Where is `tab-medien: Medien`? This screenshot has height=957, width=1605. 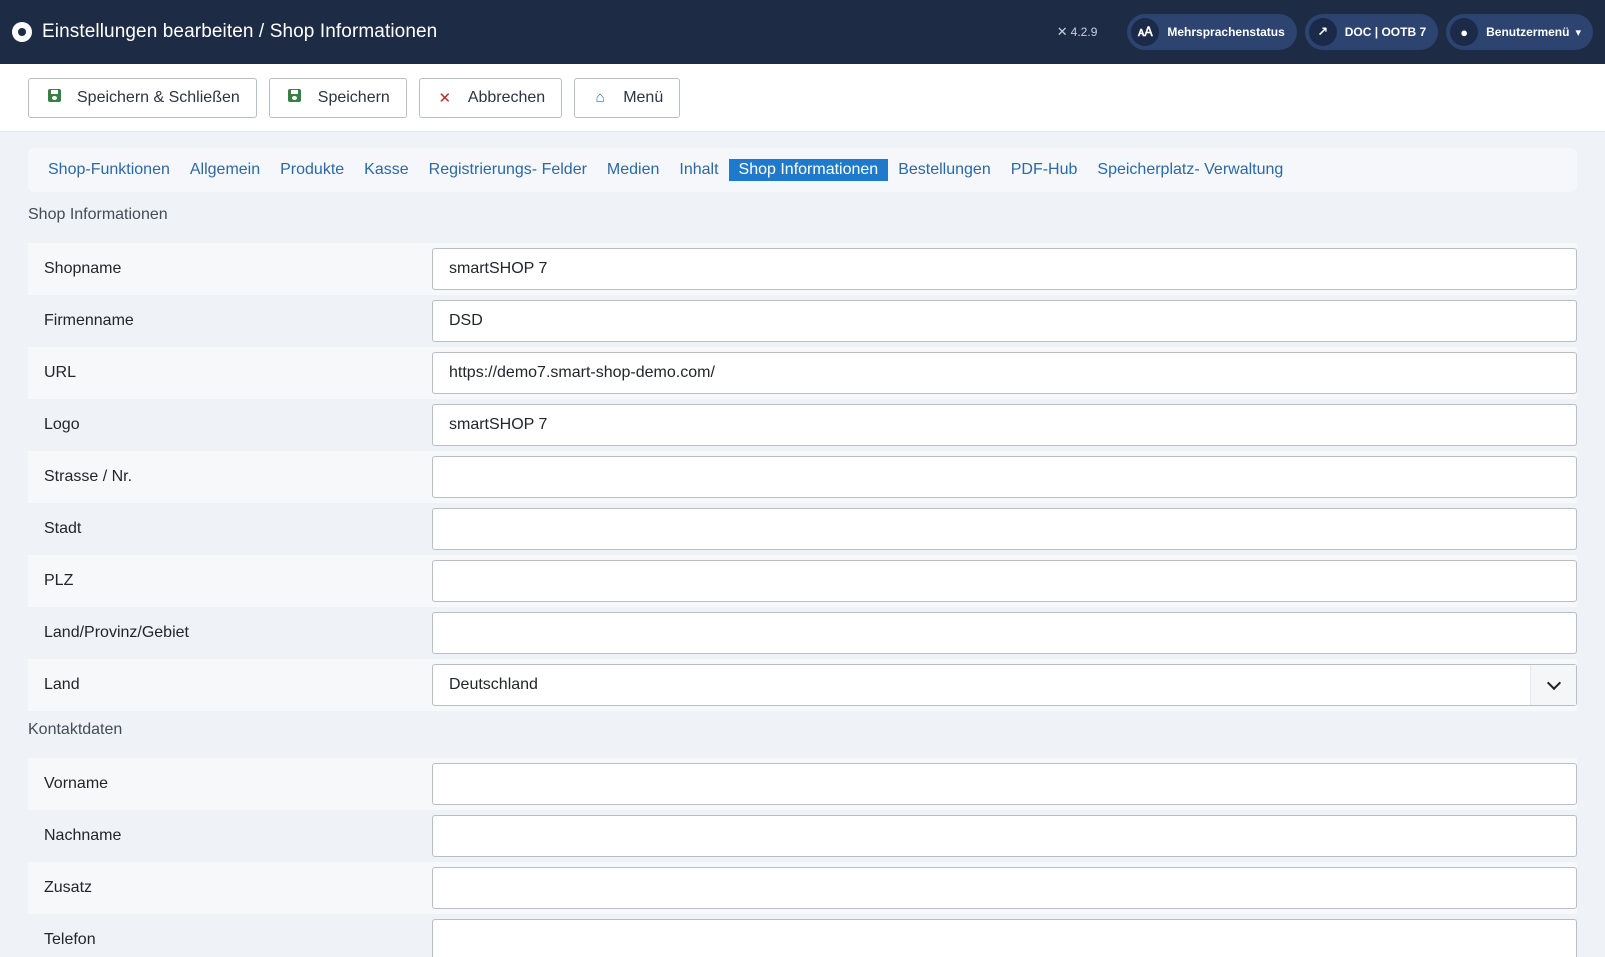 tab-medien: Medien is located at coordinates (633, 170).